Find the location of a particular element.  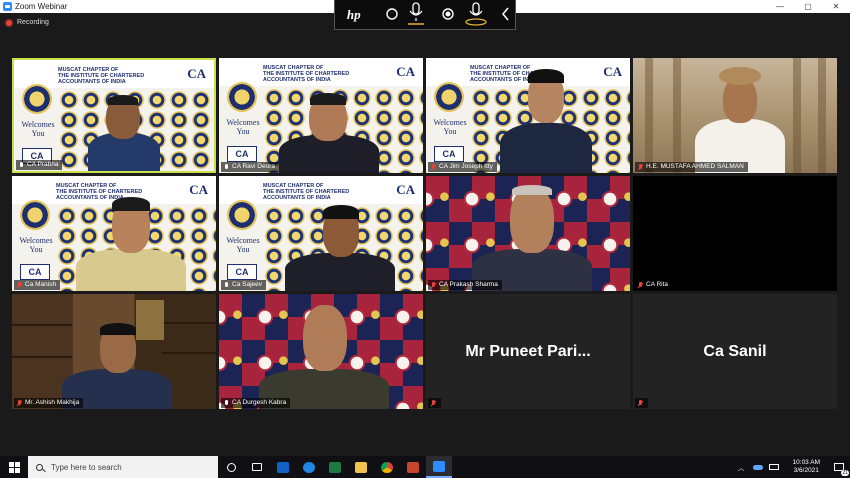

excel-icon is located at coordinates (335, 467).